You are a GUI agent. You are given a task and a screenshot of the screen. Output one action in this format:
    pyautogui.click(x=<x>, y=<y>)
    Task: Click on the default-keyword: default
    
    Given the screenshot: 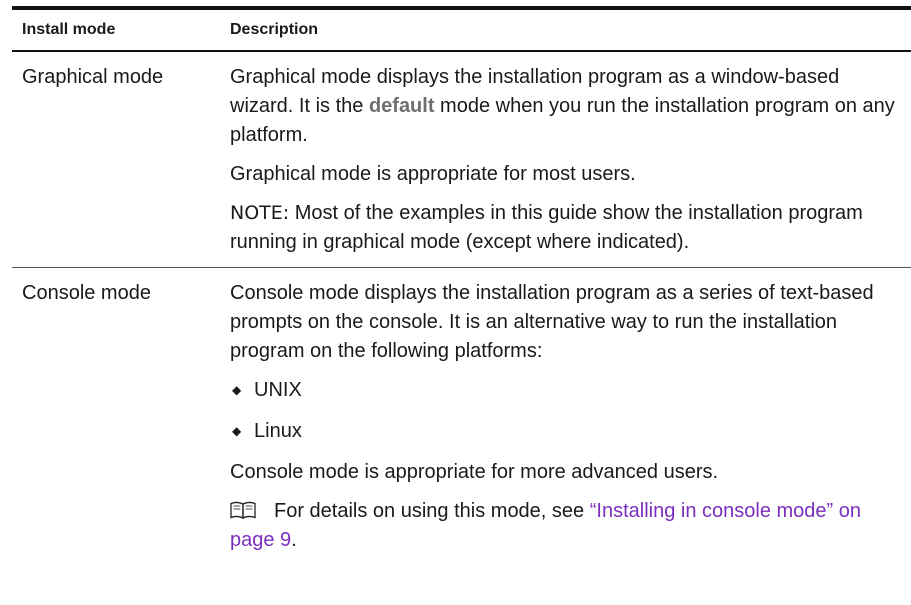 What is the action you would take?
    pyautogui.click(x=401, y=106)
    